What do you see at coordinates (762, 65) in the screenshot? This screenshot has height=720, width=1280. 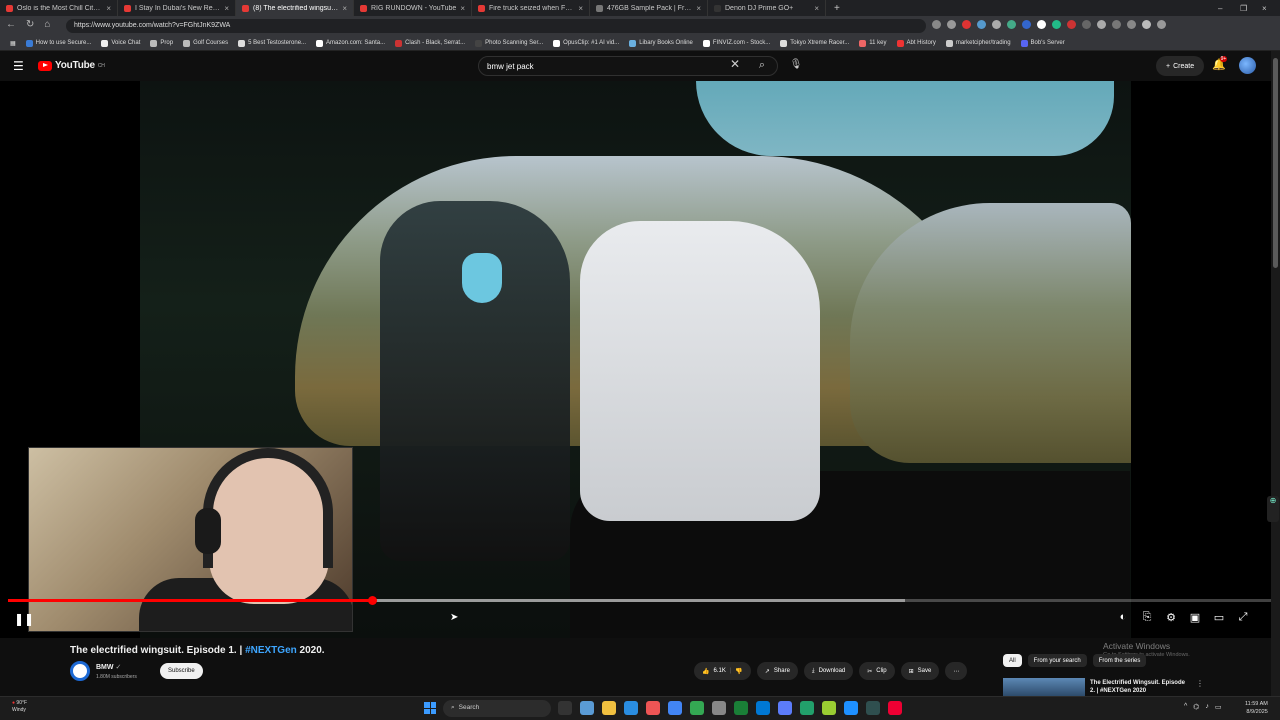 I see `search-icon: ⌕` at bounding box center [762, 65].